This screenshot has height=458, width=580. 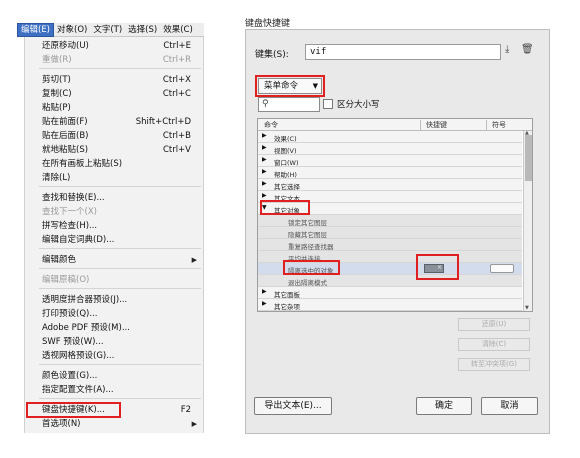 I want to click on delete-set-icon: 🗑, so click(x=527, y=49).